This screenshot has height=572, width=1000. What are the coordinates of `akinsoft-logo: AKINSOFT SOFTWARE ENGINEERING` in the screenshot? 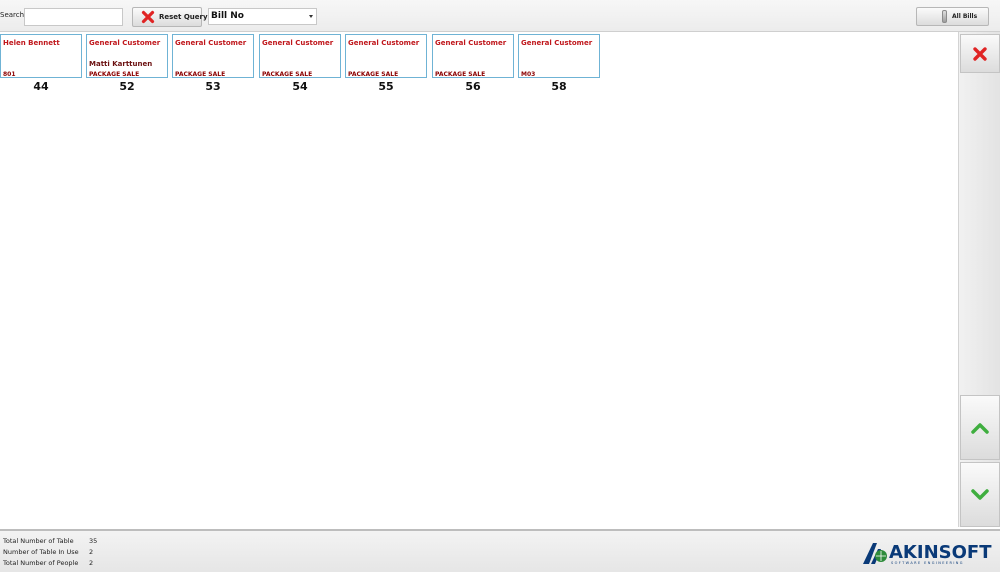 It's located at (927, 554).